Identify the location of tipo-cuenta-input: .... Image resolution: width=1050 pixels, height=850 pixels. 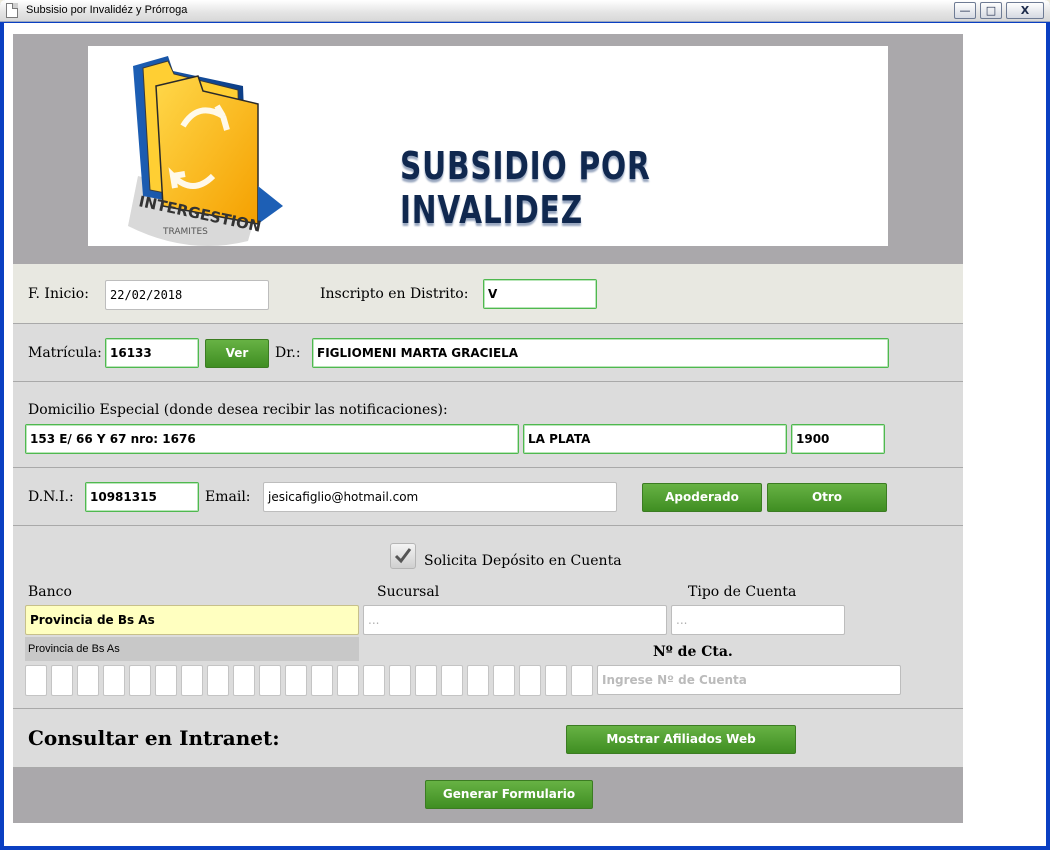
(758, 620).